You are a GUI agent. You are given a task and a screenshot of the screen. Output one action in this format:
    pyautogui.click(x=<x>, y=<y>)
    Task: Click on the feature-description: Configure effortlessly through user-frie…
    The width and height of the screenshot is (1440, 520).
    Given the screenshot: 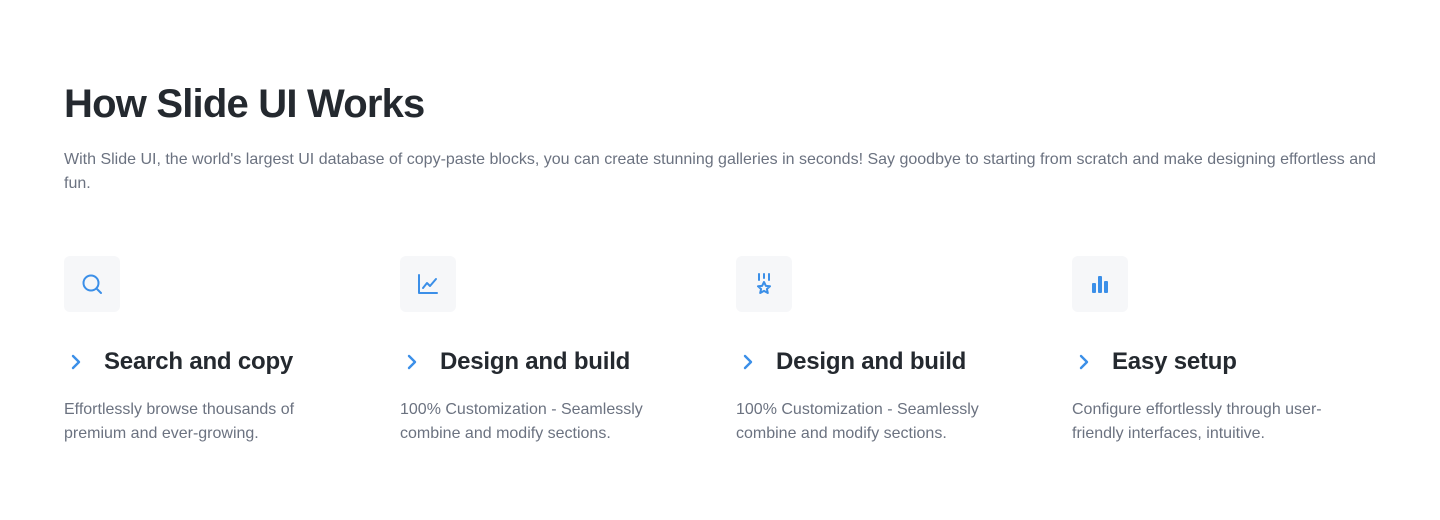 What is the action you would take?
    pyautogui.click(x=1197, y=421)
    